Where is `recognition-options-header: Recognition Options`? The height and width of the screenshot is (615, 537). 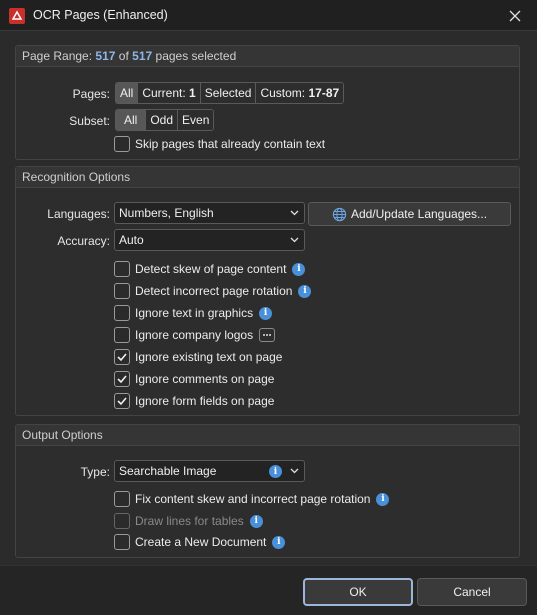 recognition-options-header: Recognition Options is located at coordinates (267, 177).